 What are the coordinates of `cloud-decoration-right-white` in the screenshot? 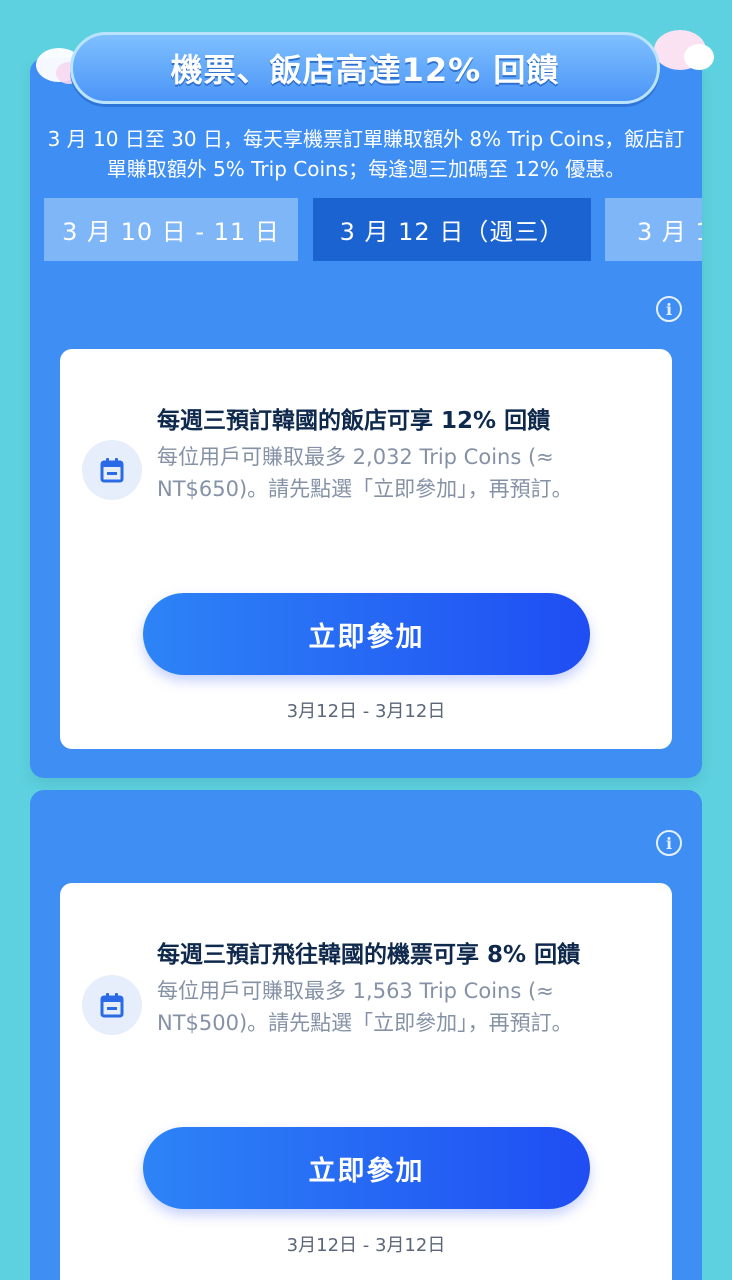 It's located at (699, 57).